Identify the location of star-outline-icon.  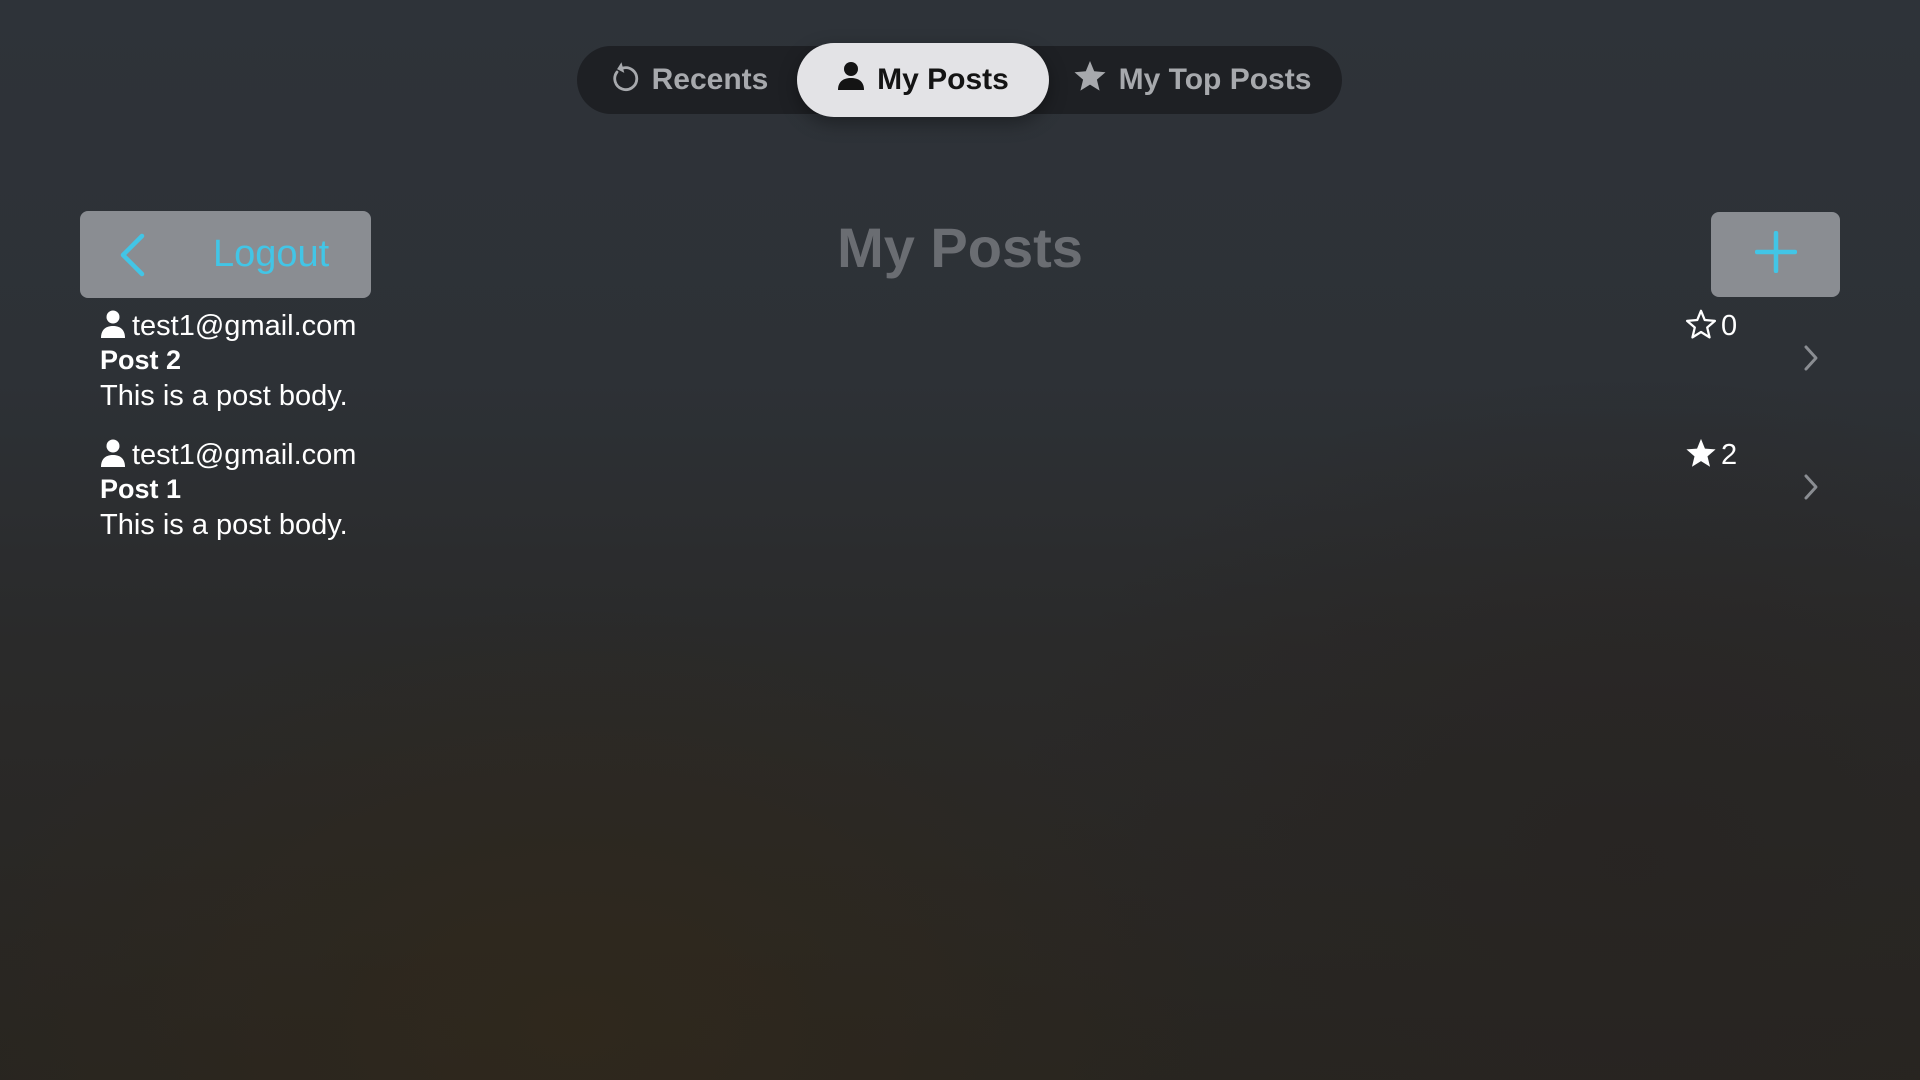
(1701, 326).